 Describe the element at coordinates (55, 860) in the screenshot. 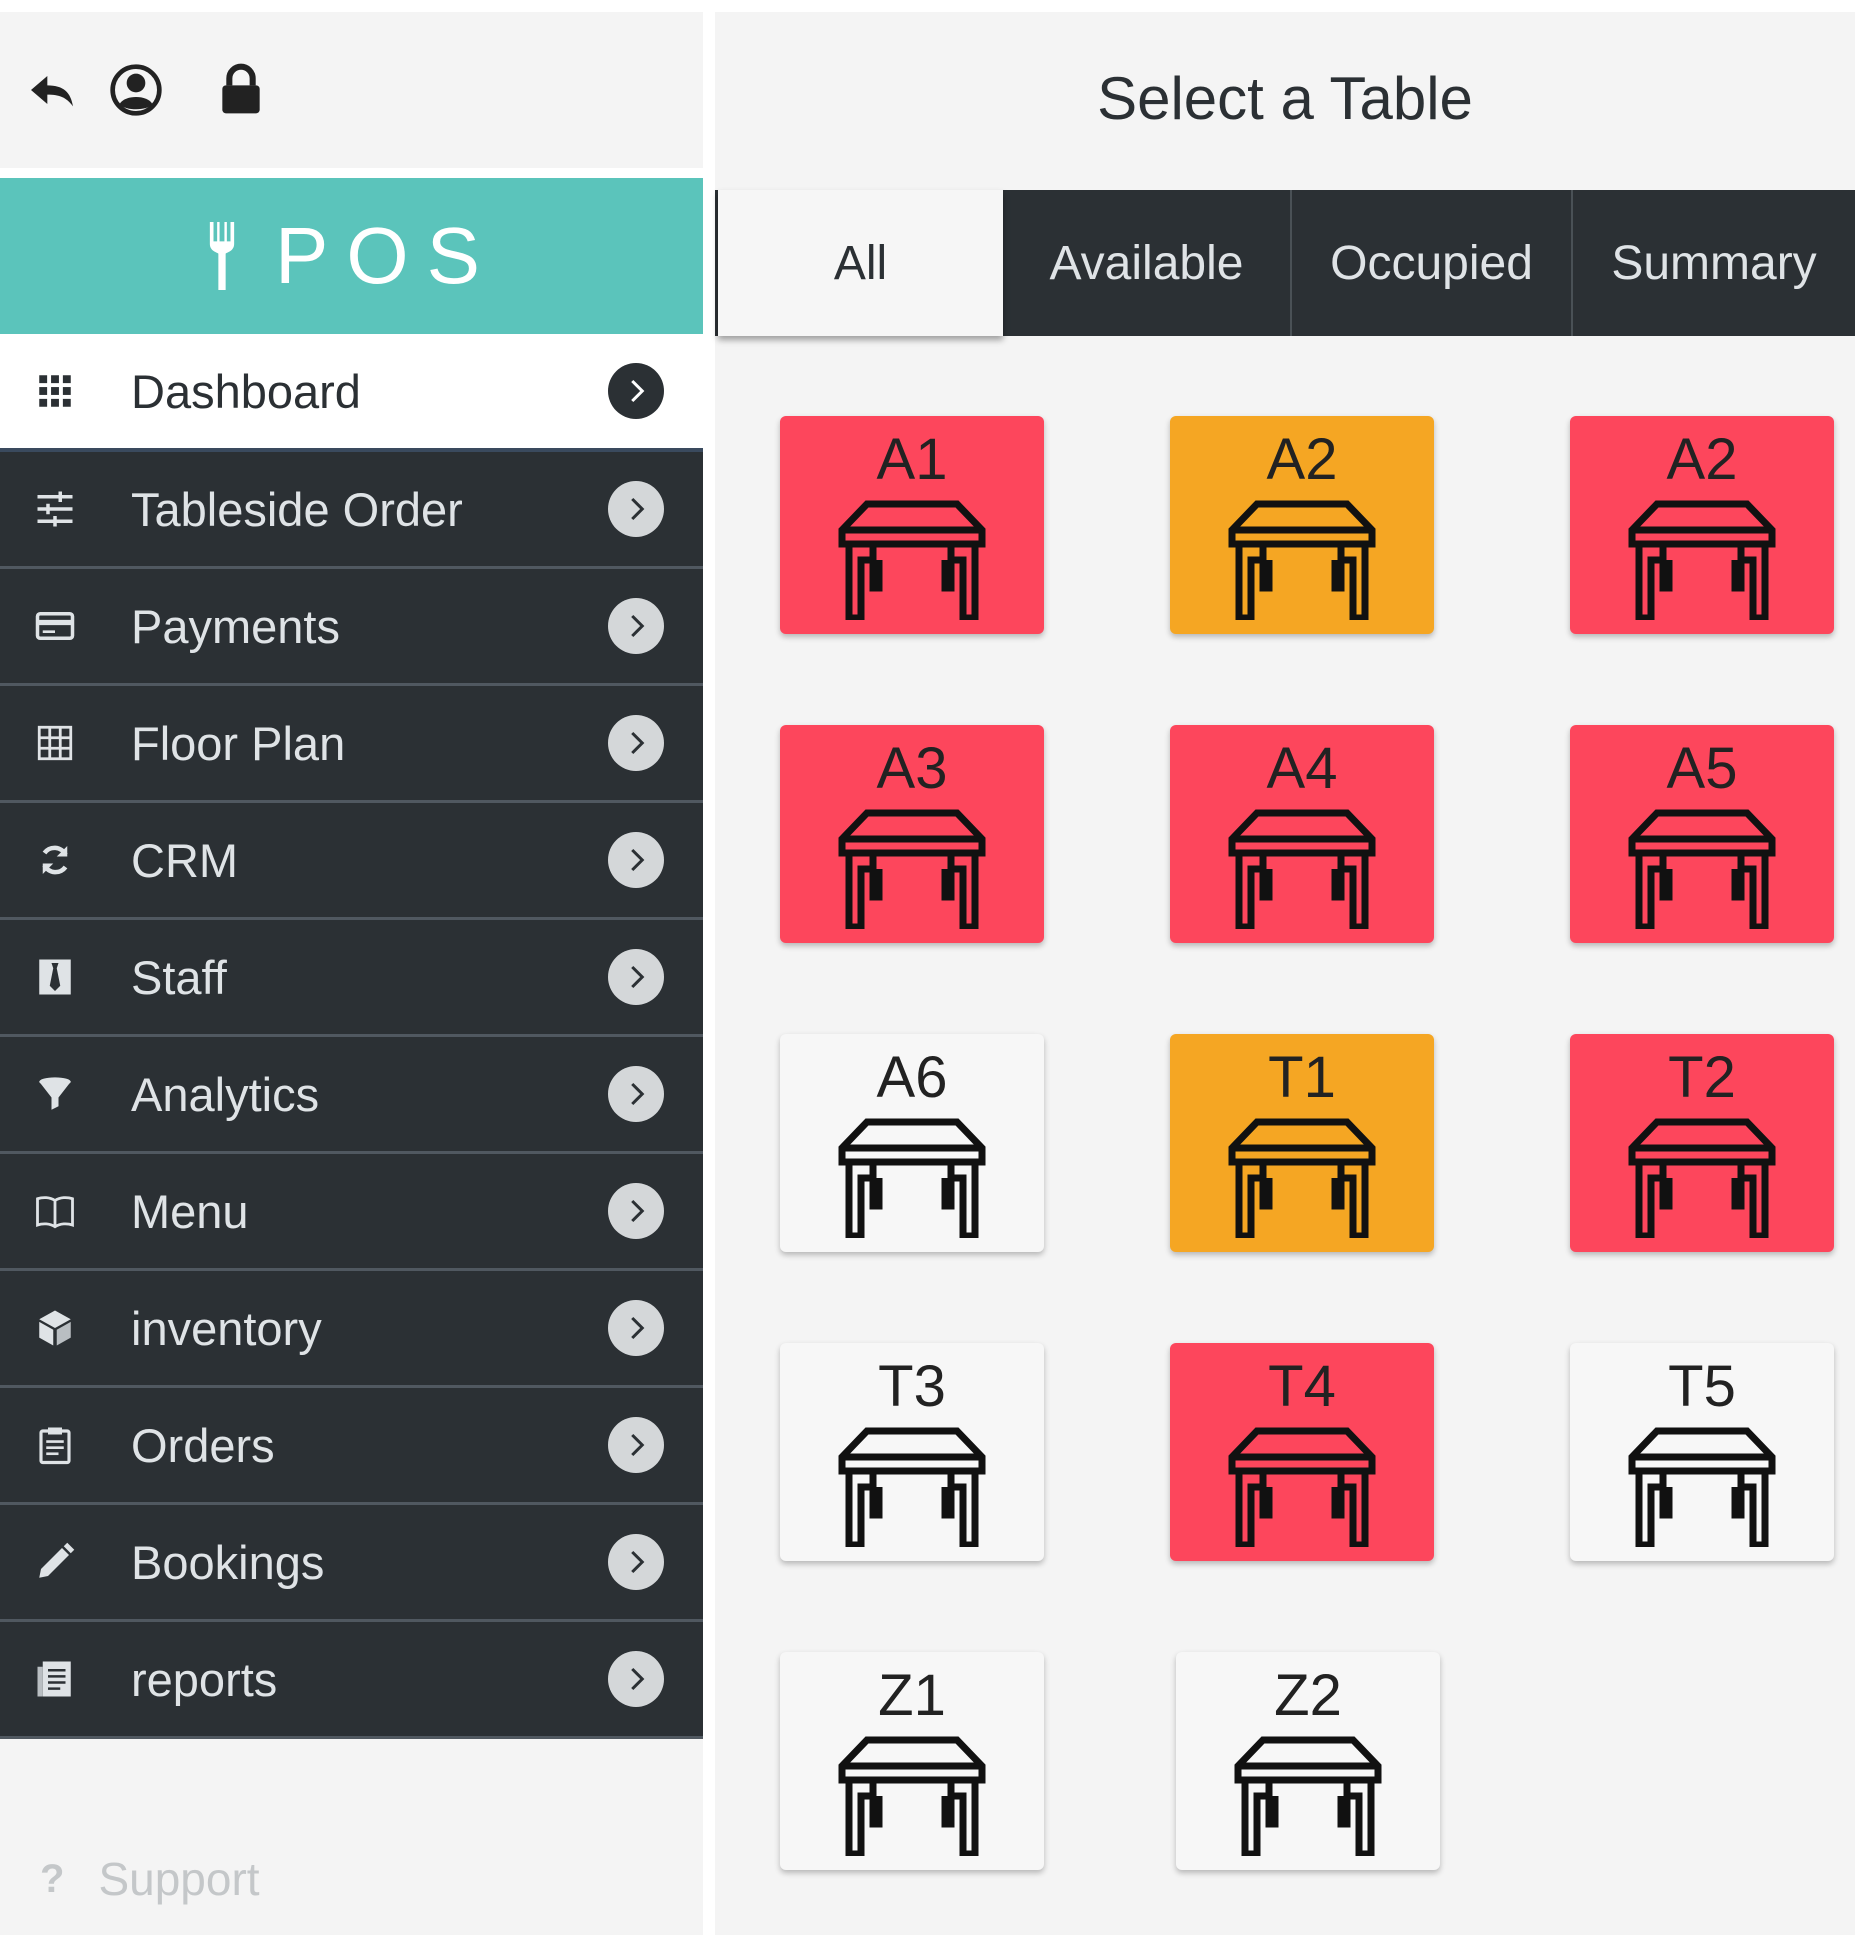

I see `refresh-icon` at that location.